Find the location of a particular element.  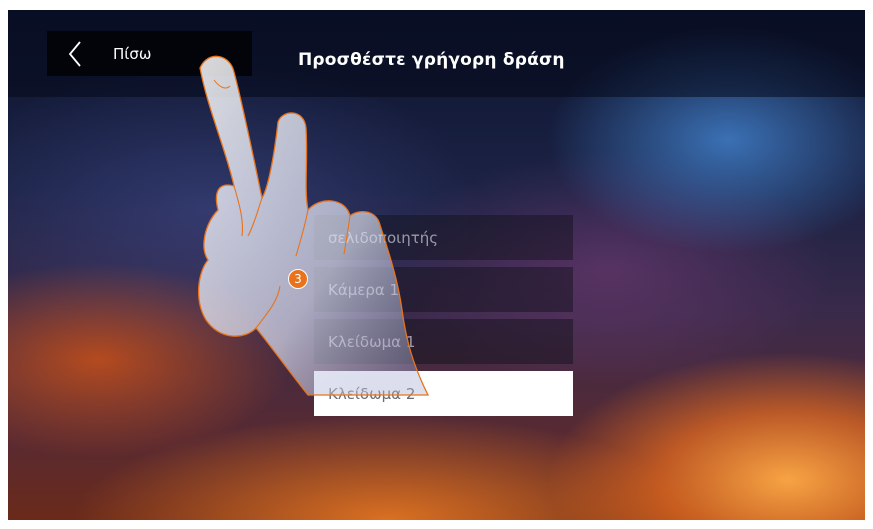

step-number-badge: 3 is located at coordinates (298, 279).